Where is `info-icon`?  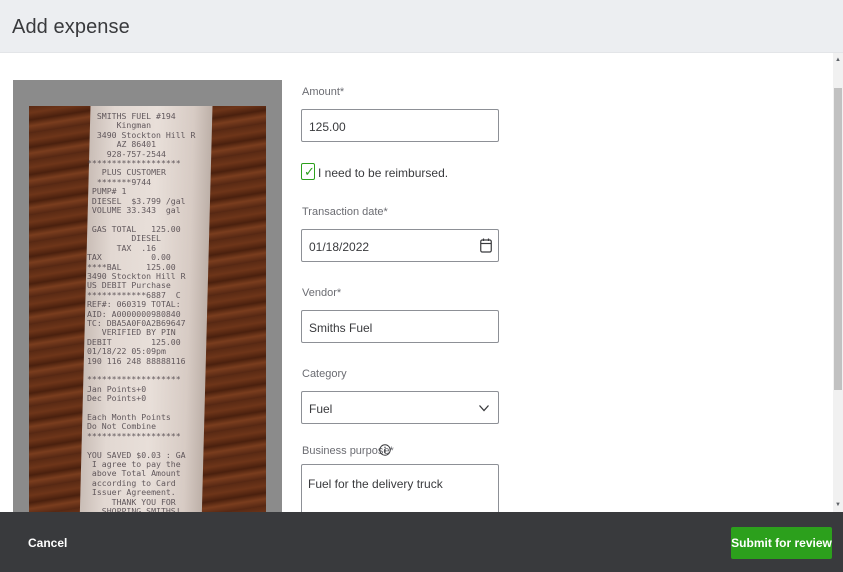
info-icon is located at coordinates (385, 450).